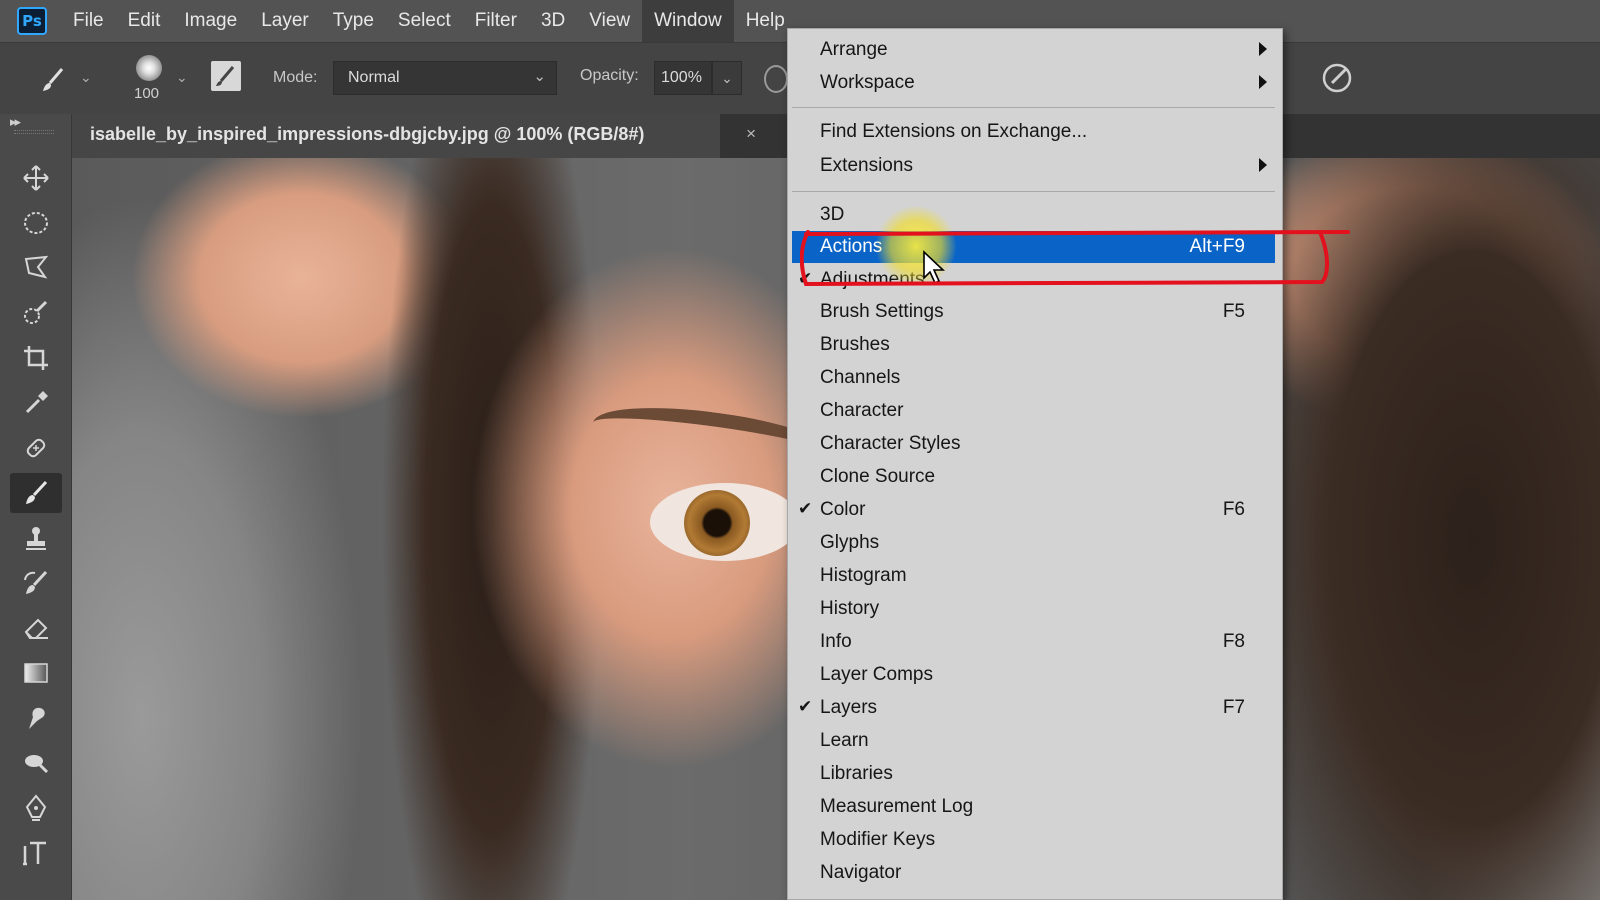 Image resolution: width=1600 pixels, height=900 pixels. Describe the element at coordinates (32, 21) in the screenshot. I see `photoshop-logo: Ps` at that location.